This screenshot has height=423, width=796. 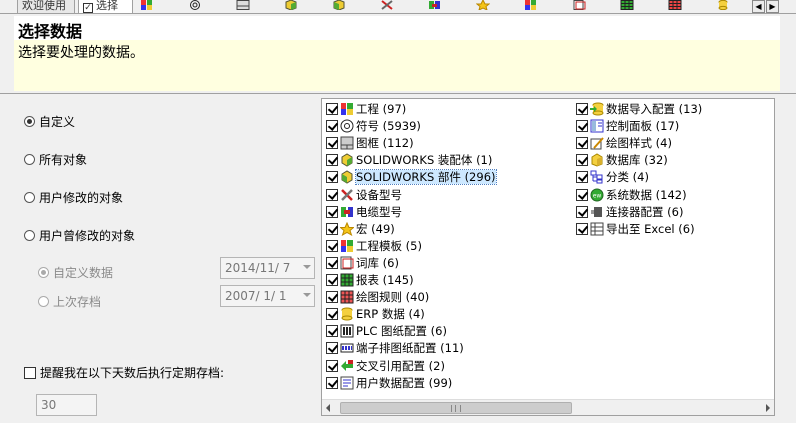 I want to click on list-item: SOLIDWORKS 部件 (296), so click(x=411, y=177).